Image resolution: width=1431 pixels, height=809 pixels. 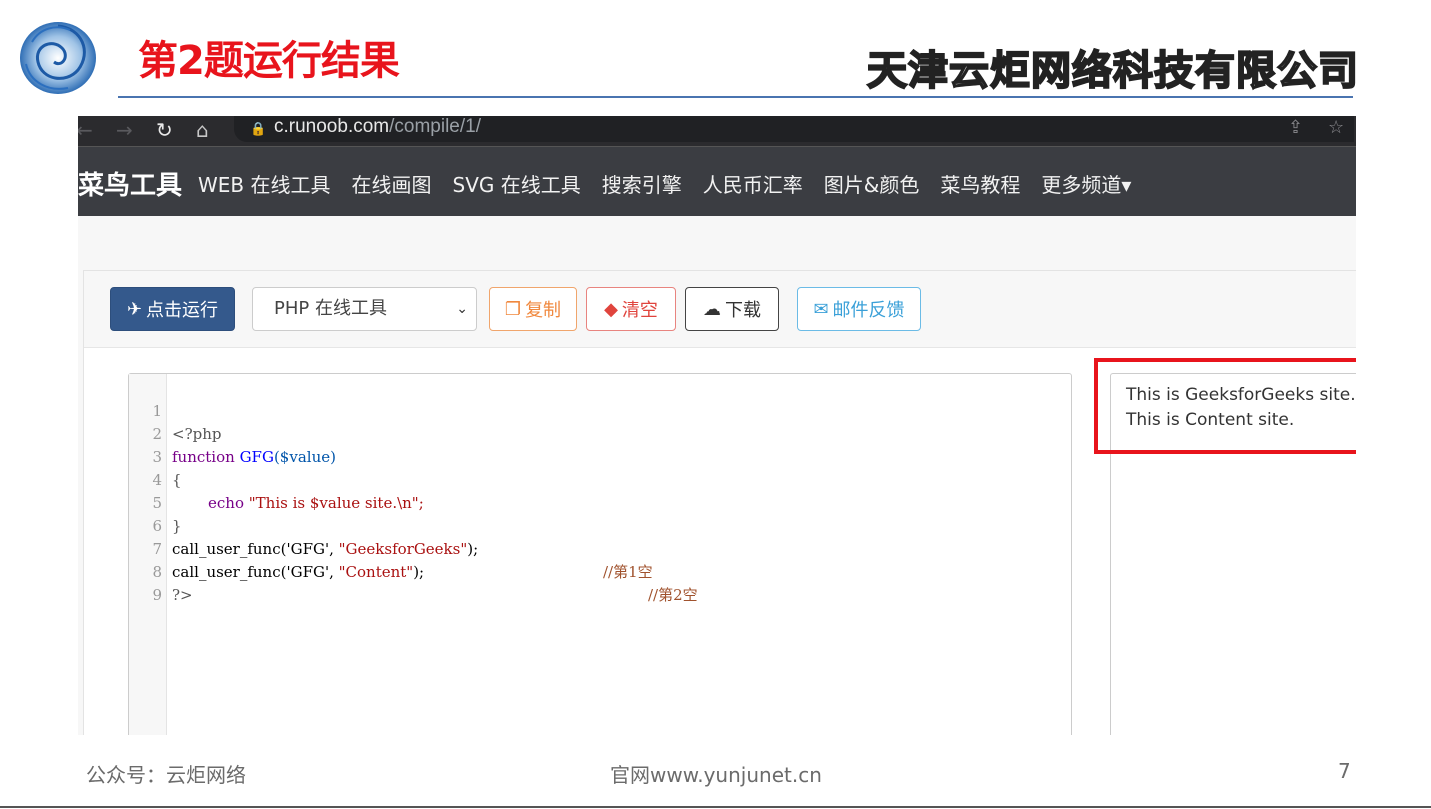 What do you see at coordinates (124, 130) in the screenshot?
I see `forward-arrow-icon: →` at bounding box center [124, 130].